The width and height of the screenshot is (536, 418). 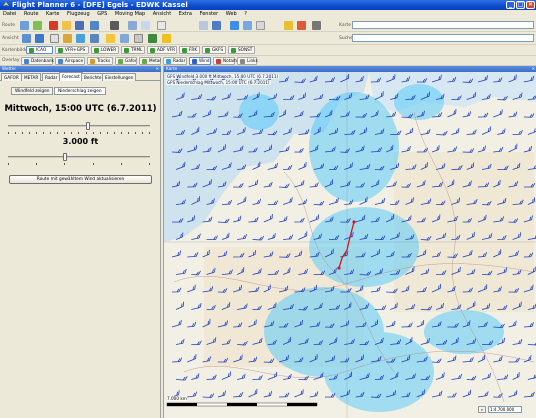 I want to click on save-icon, so click(x=79, y=25).